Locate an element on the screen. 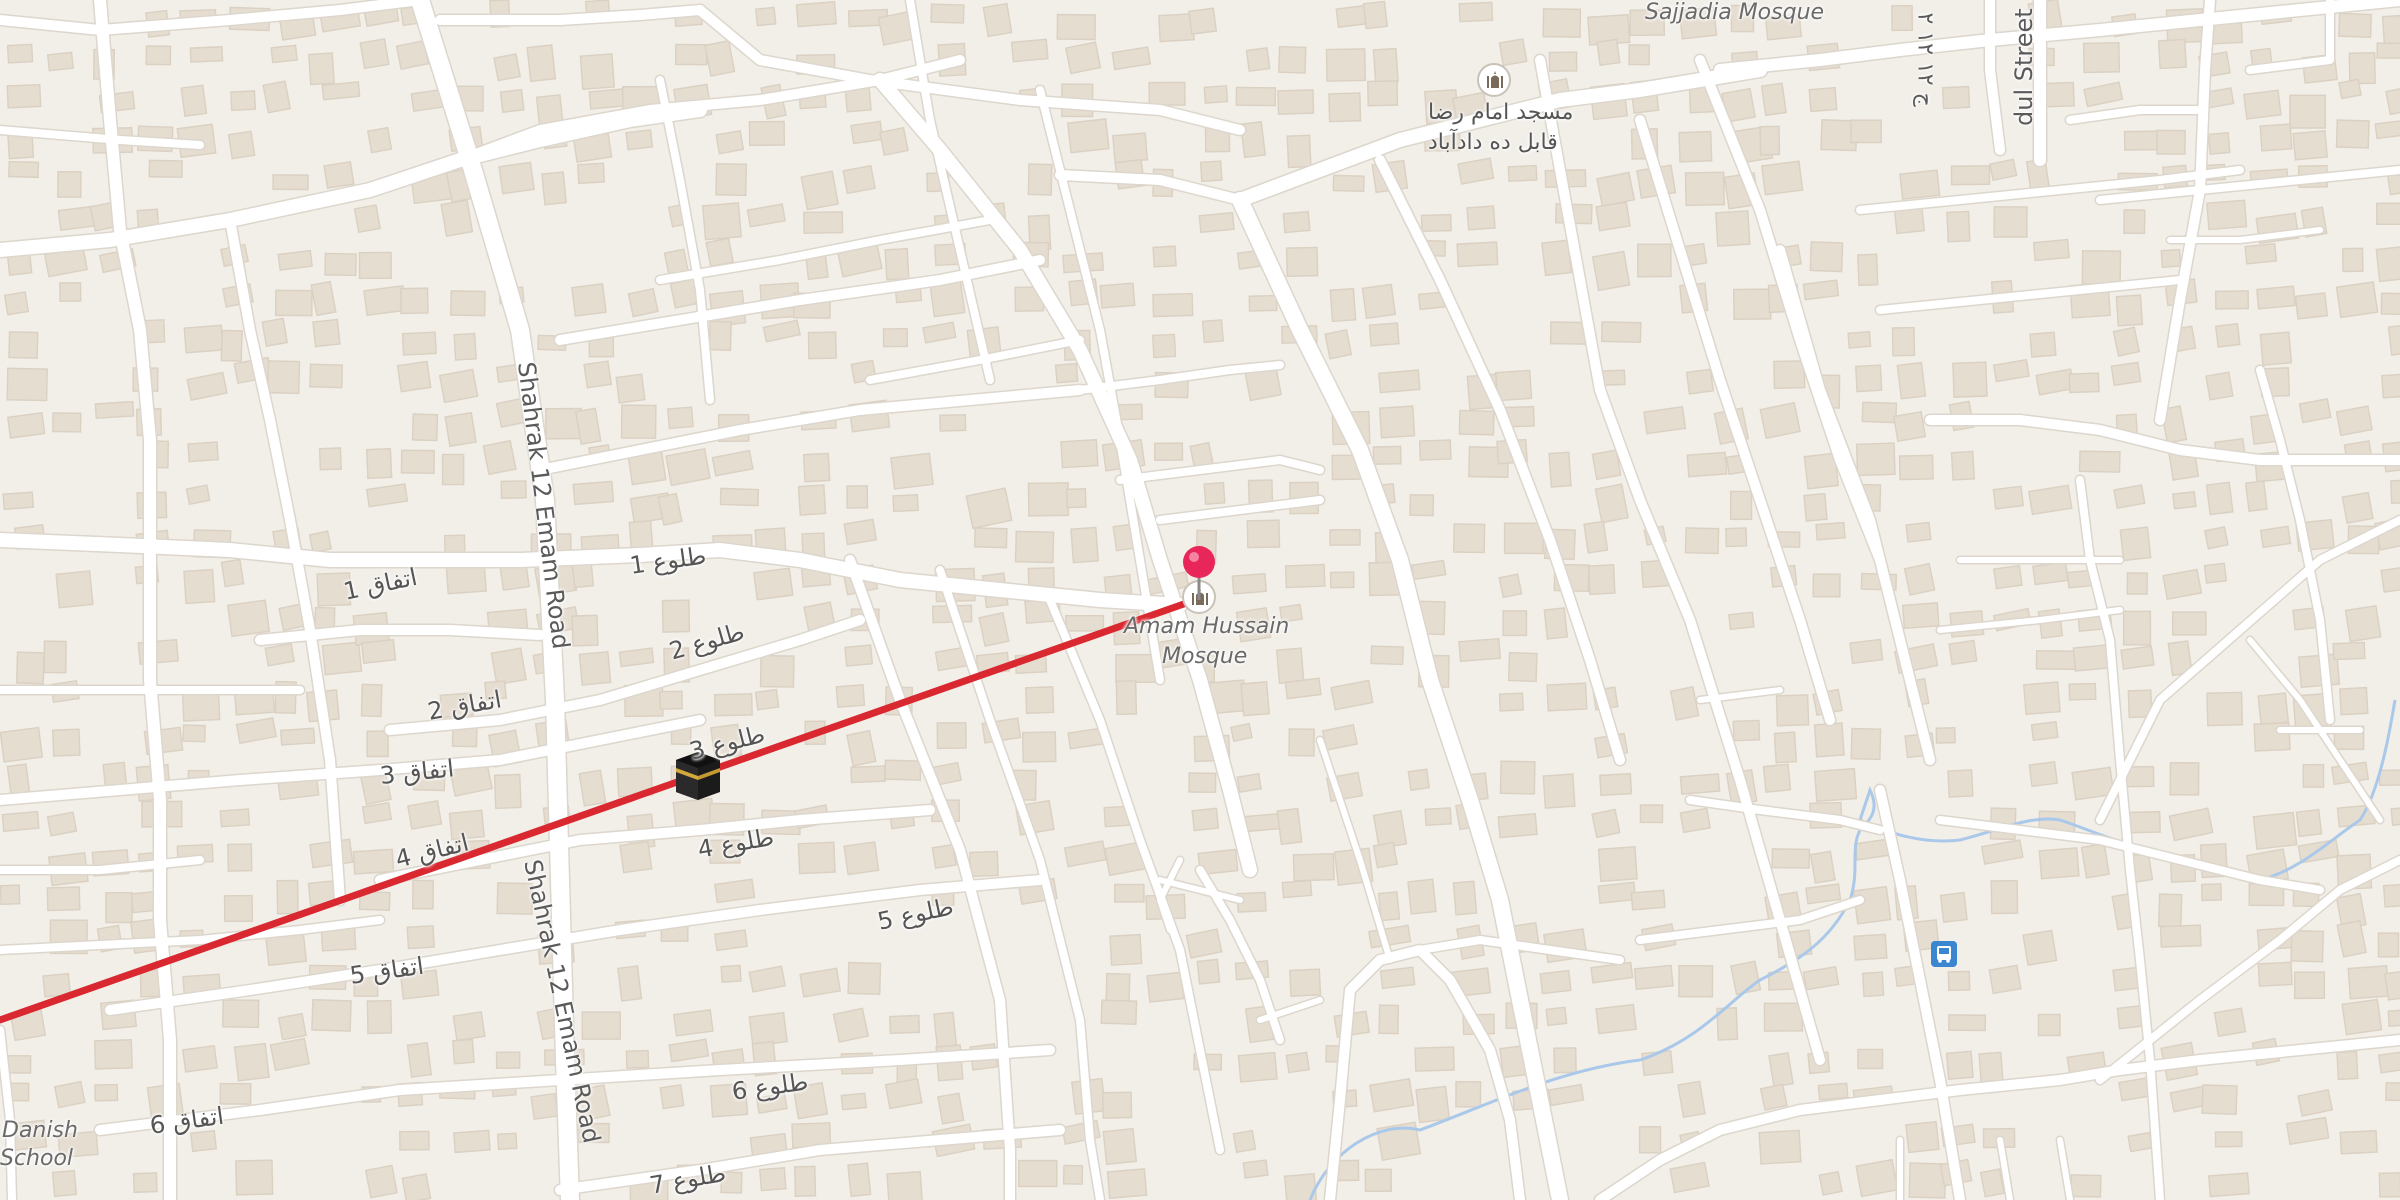 The image size is (2400, 1200). road-label-right-vertical: ج ۱۲ ۱۲ ۲ is located at coordinates (1925, 59).